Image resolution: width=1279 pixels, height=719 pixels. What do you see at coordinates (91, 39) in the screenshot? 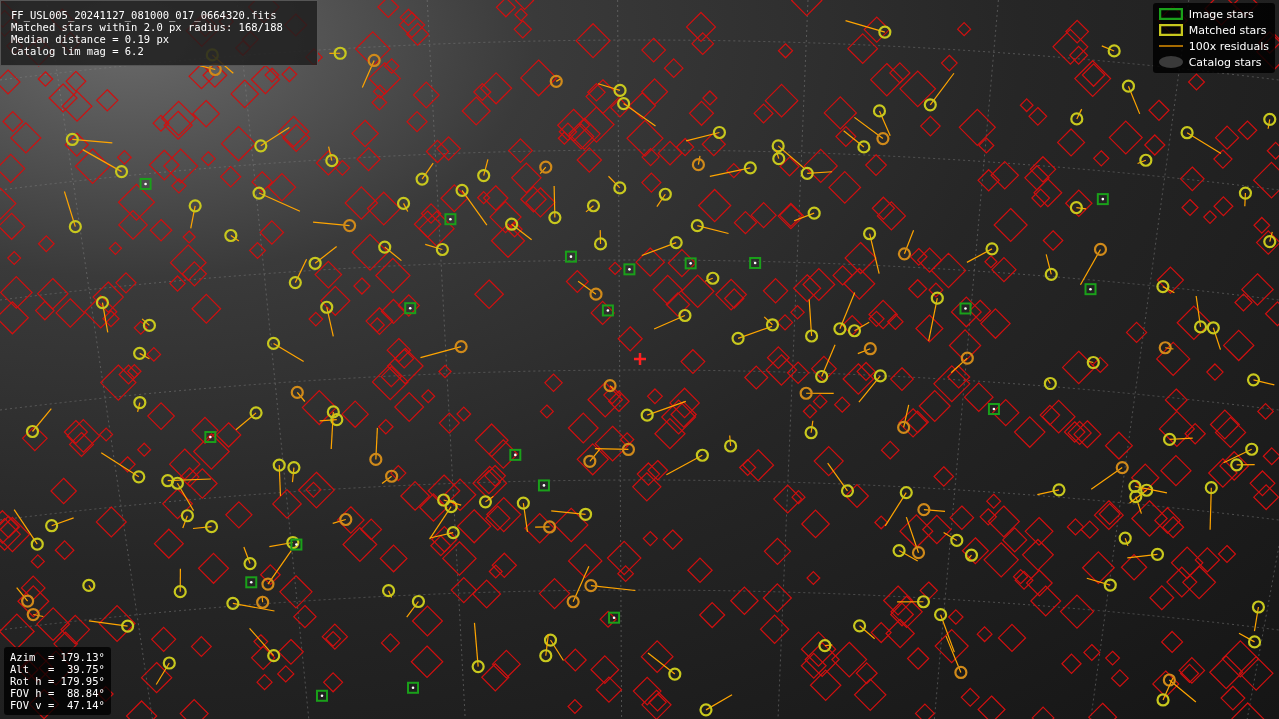
I see `info-line: Median distance = 0.19 px` at bounding box center [91, 39].